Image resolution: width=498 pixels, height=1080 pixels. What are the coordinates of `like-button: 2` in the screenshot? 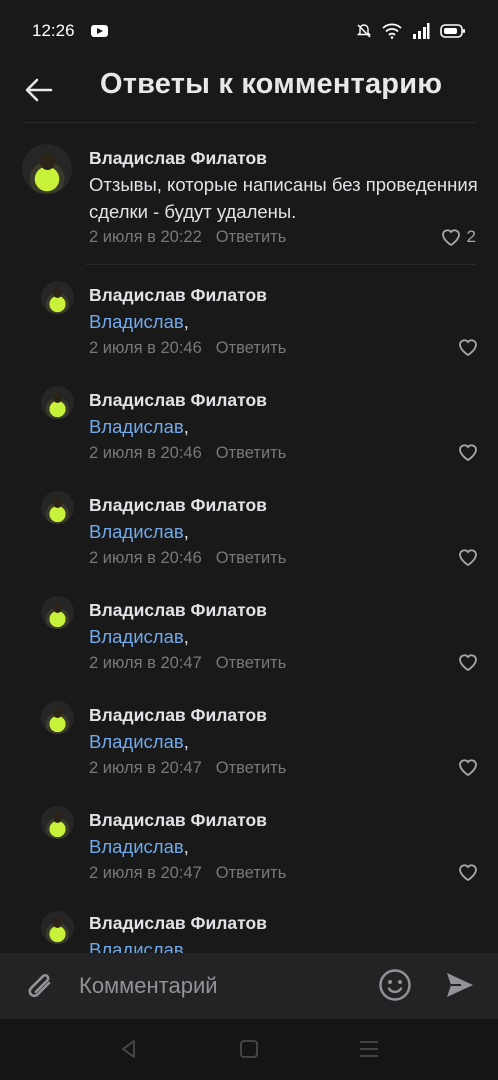 It's located at (458, 237).